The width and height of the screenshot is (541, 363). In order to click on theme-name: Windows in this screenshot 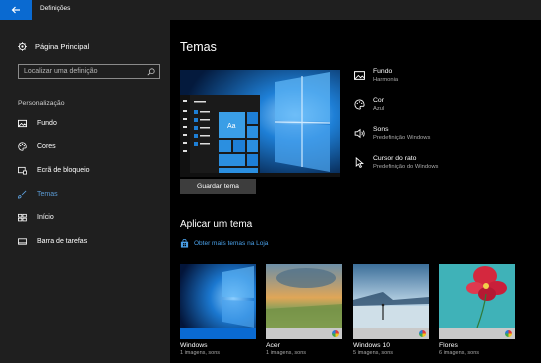, I will do `click(194, 345)`.